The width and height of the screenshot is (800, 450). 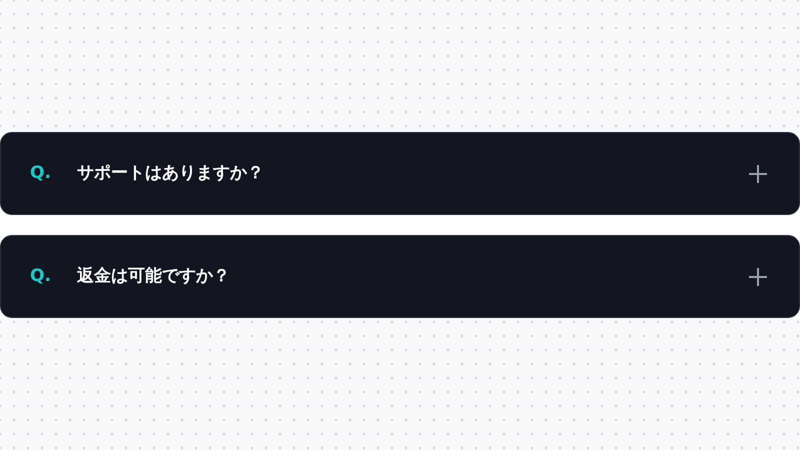 What do you see at coordinates (171, 173) in the screenshot?
I see `question-text: サポートはありますか？` at bounding box center [171, 173].